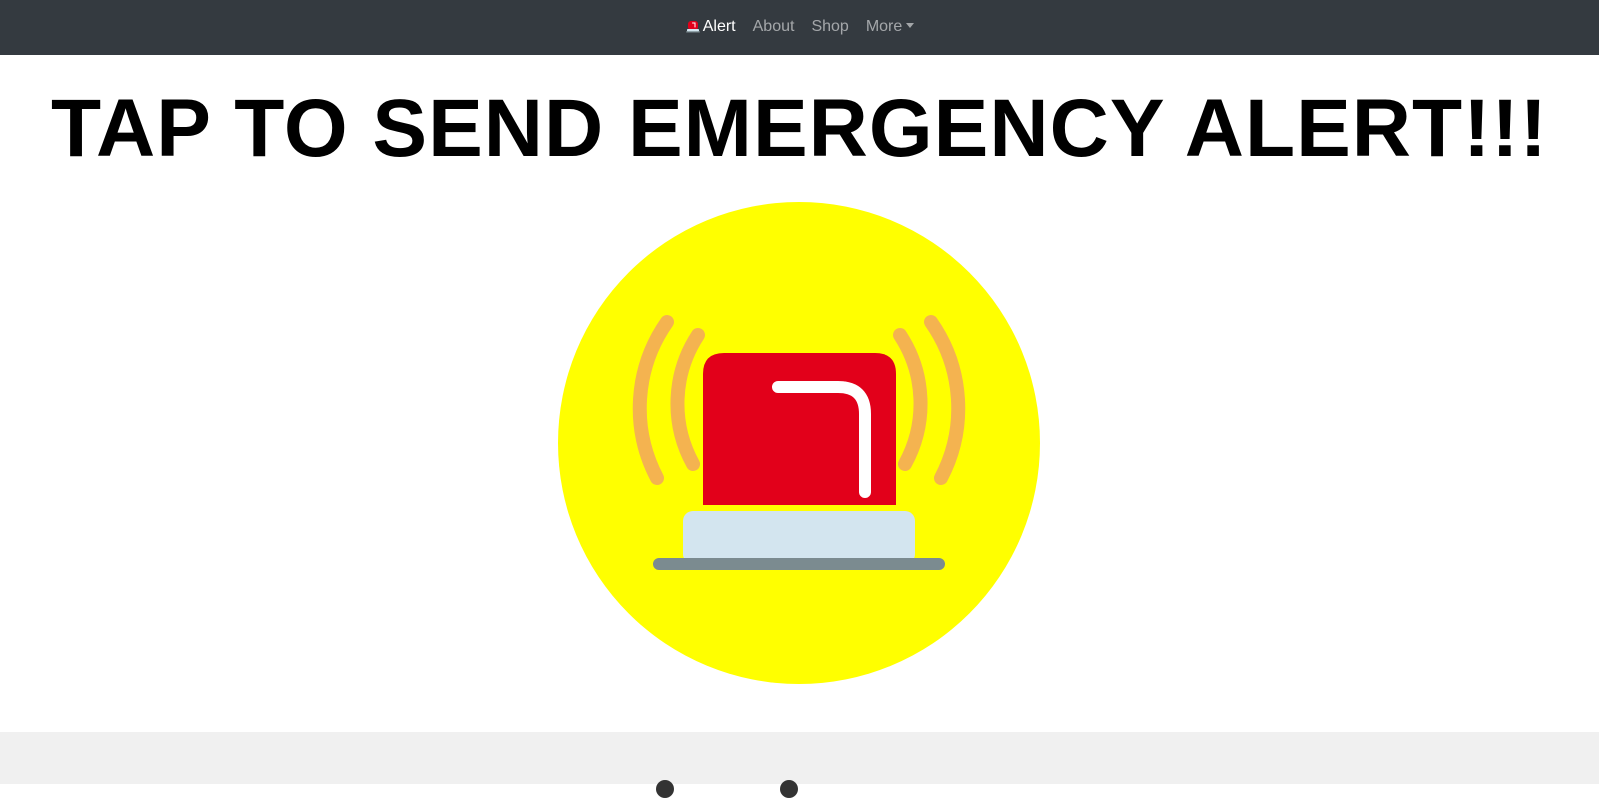 The image size is (1599, 798). I want to click on brand-link: Alert, so click(710, 27).